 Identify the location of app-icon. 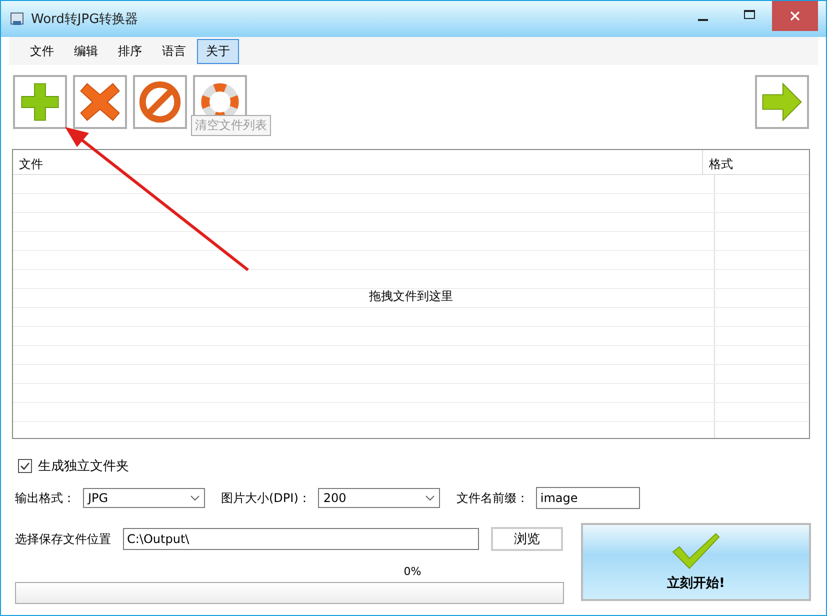
(17, 19).